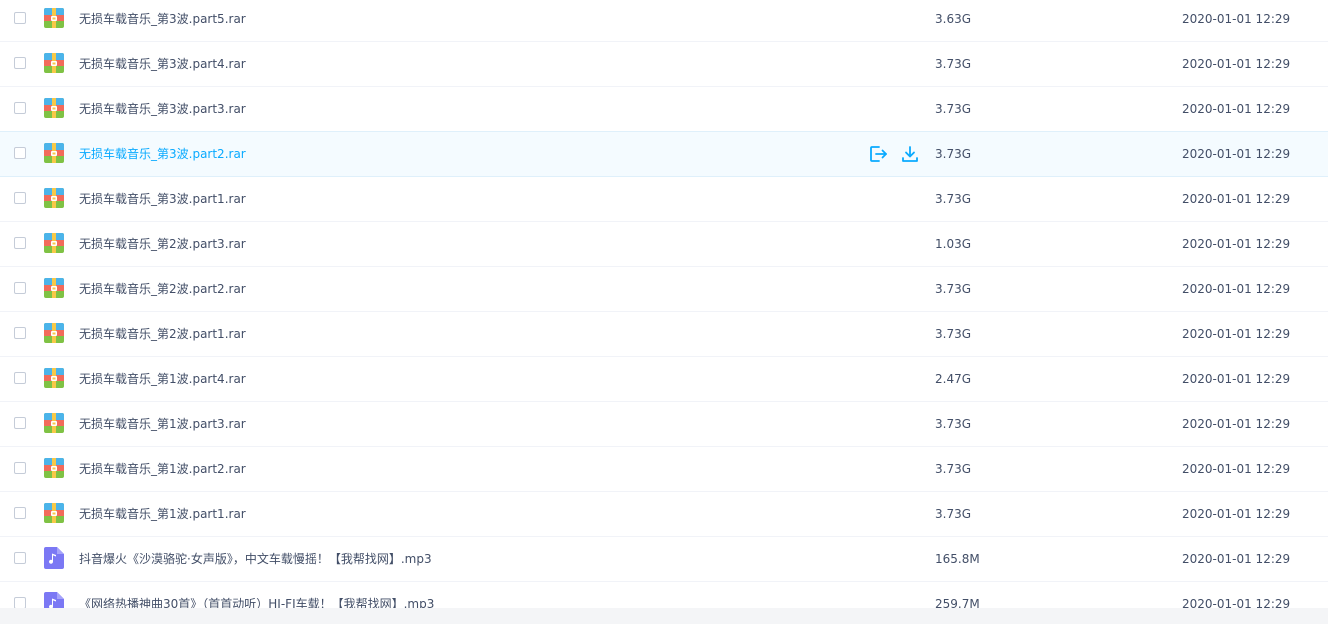  Describe the element at coordinates (953, 244) in the screenshot. I see `file-size: 1.03G` at that location.